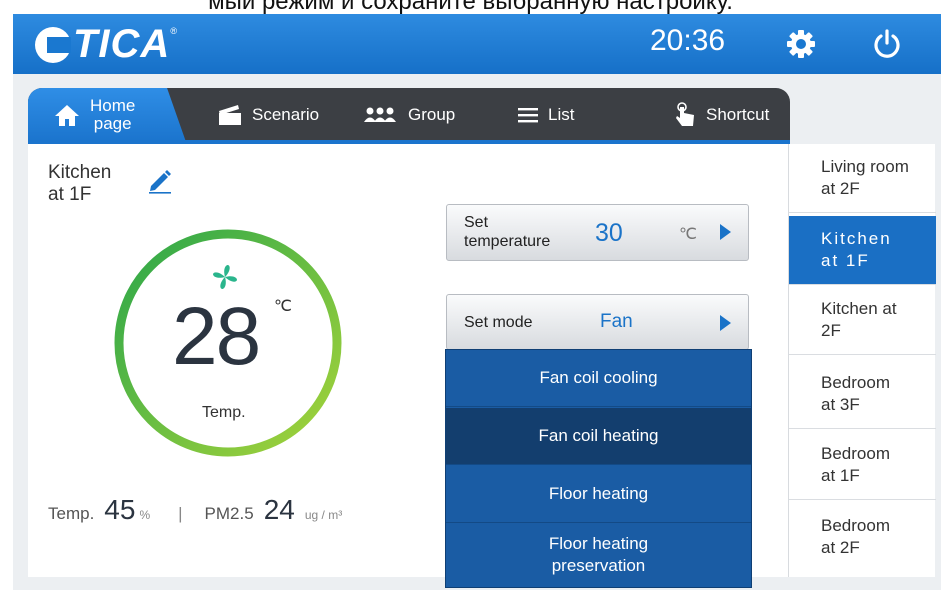  What do you see at coordinates (598, 378) in the screenshot?
I see `mode-option-fan-coil-cooling: Fan coil cooling` at bounding box center [598, 378].